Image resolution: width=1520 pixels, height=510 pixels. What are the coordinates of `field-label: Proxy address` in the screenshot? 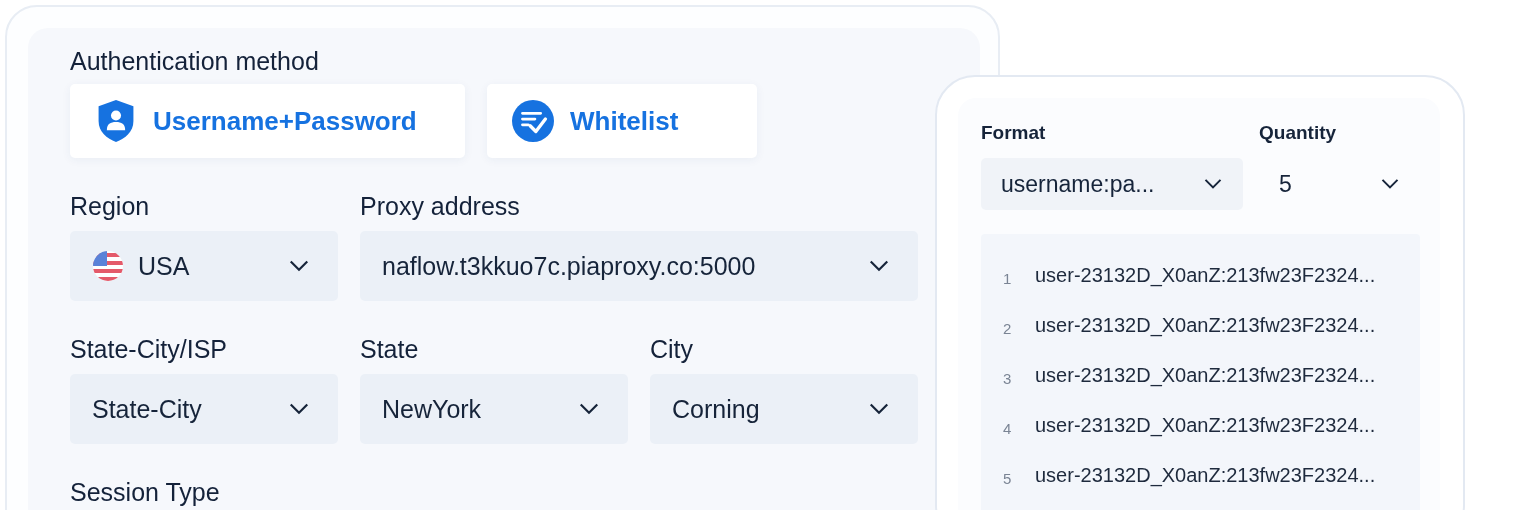 It's located at (440, 206).